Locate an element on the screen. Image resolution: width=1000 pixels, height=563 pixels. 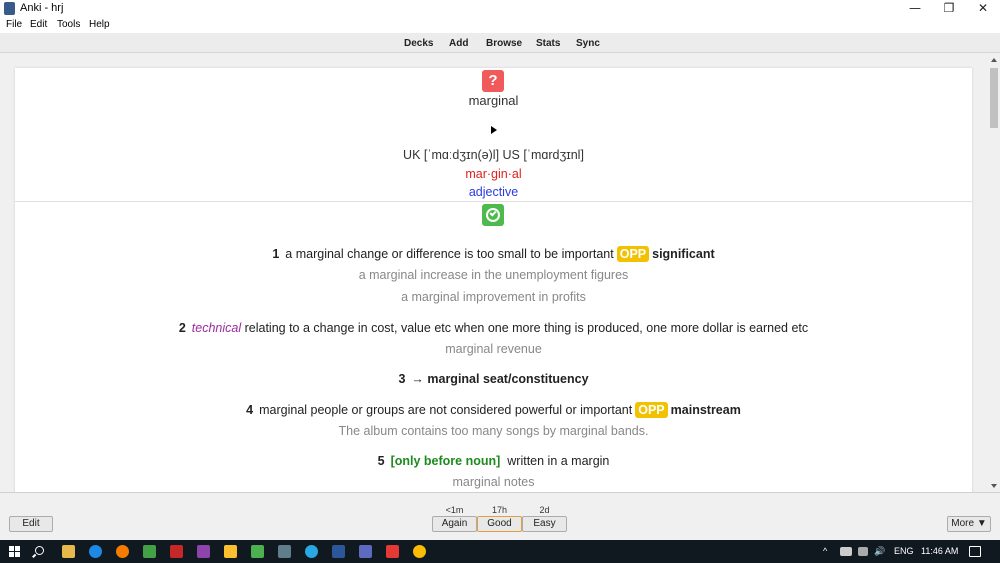
menu-edit: Edit is located at coordinates (38, 24).